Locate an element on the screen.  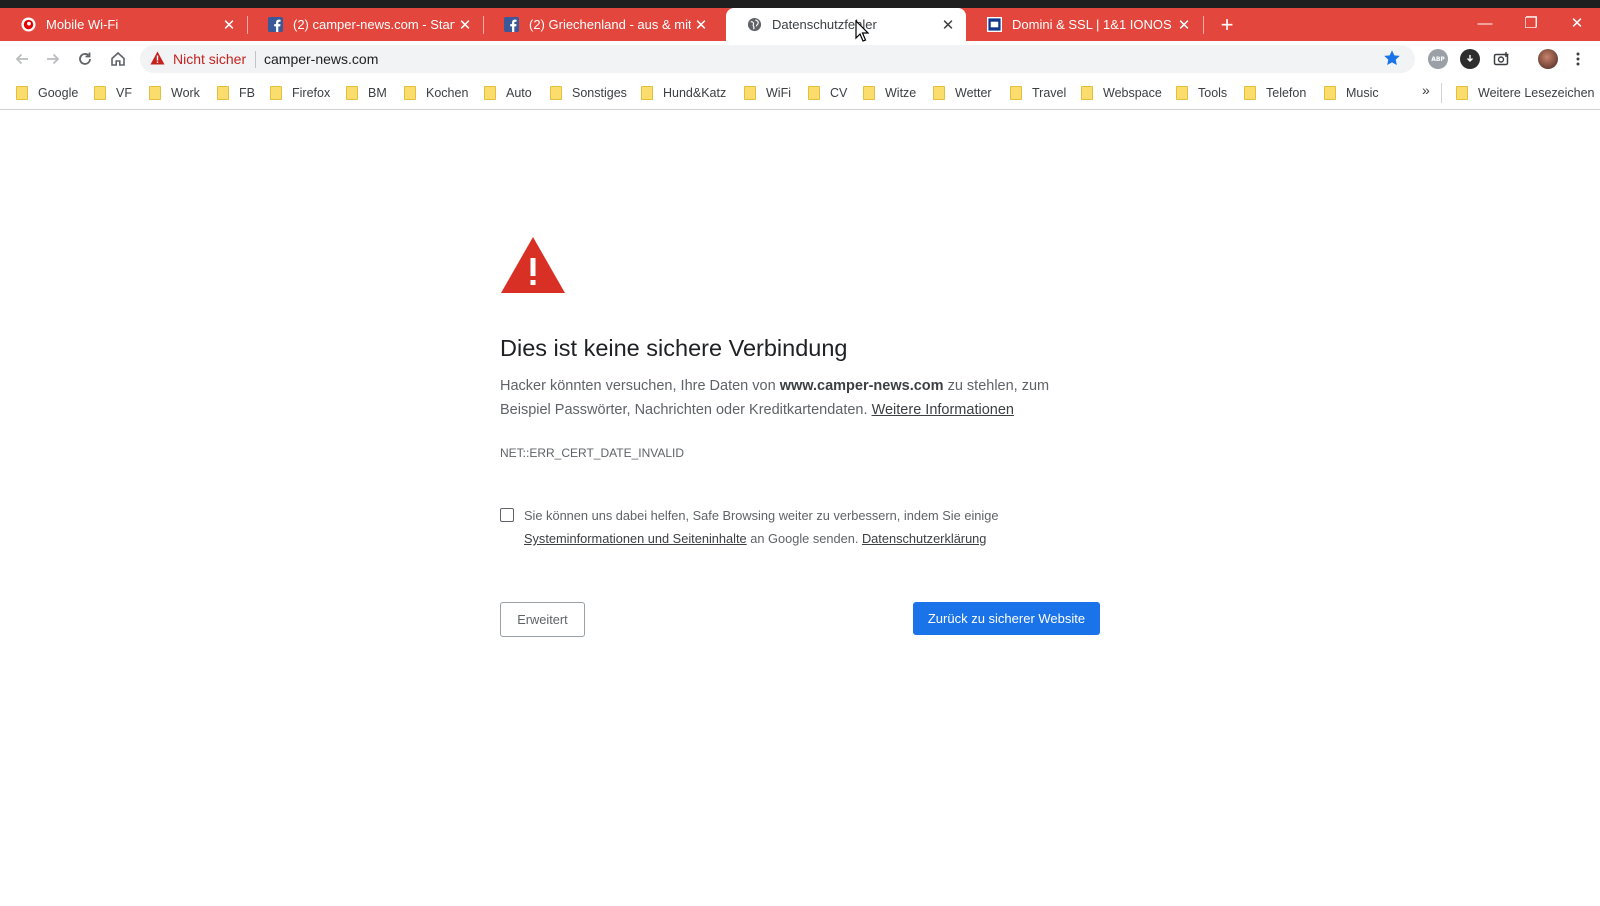
back-to-safety-button: Zurück zu sicherer Website is located at coordinates (1006, 618).